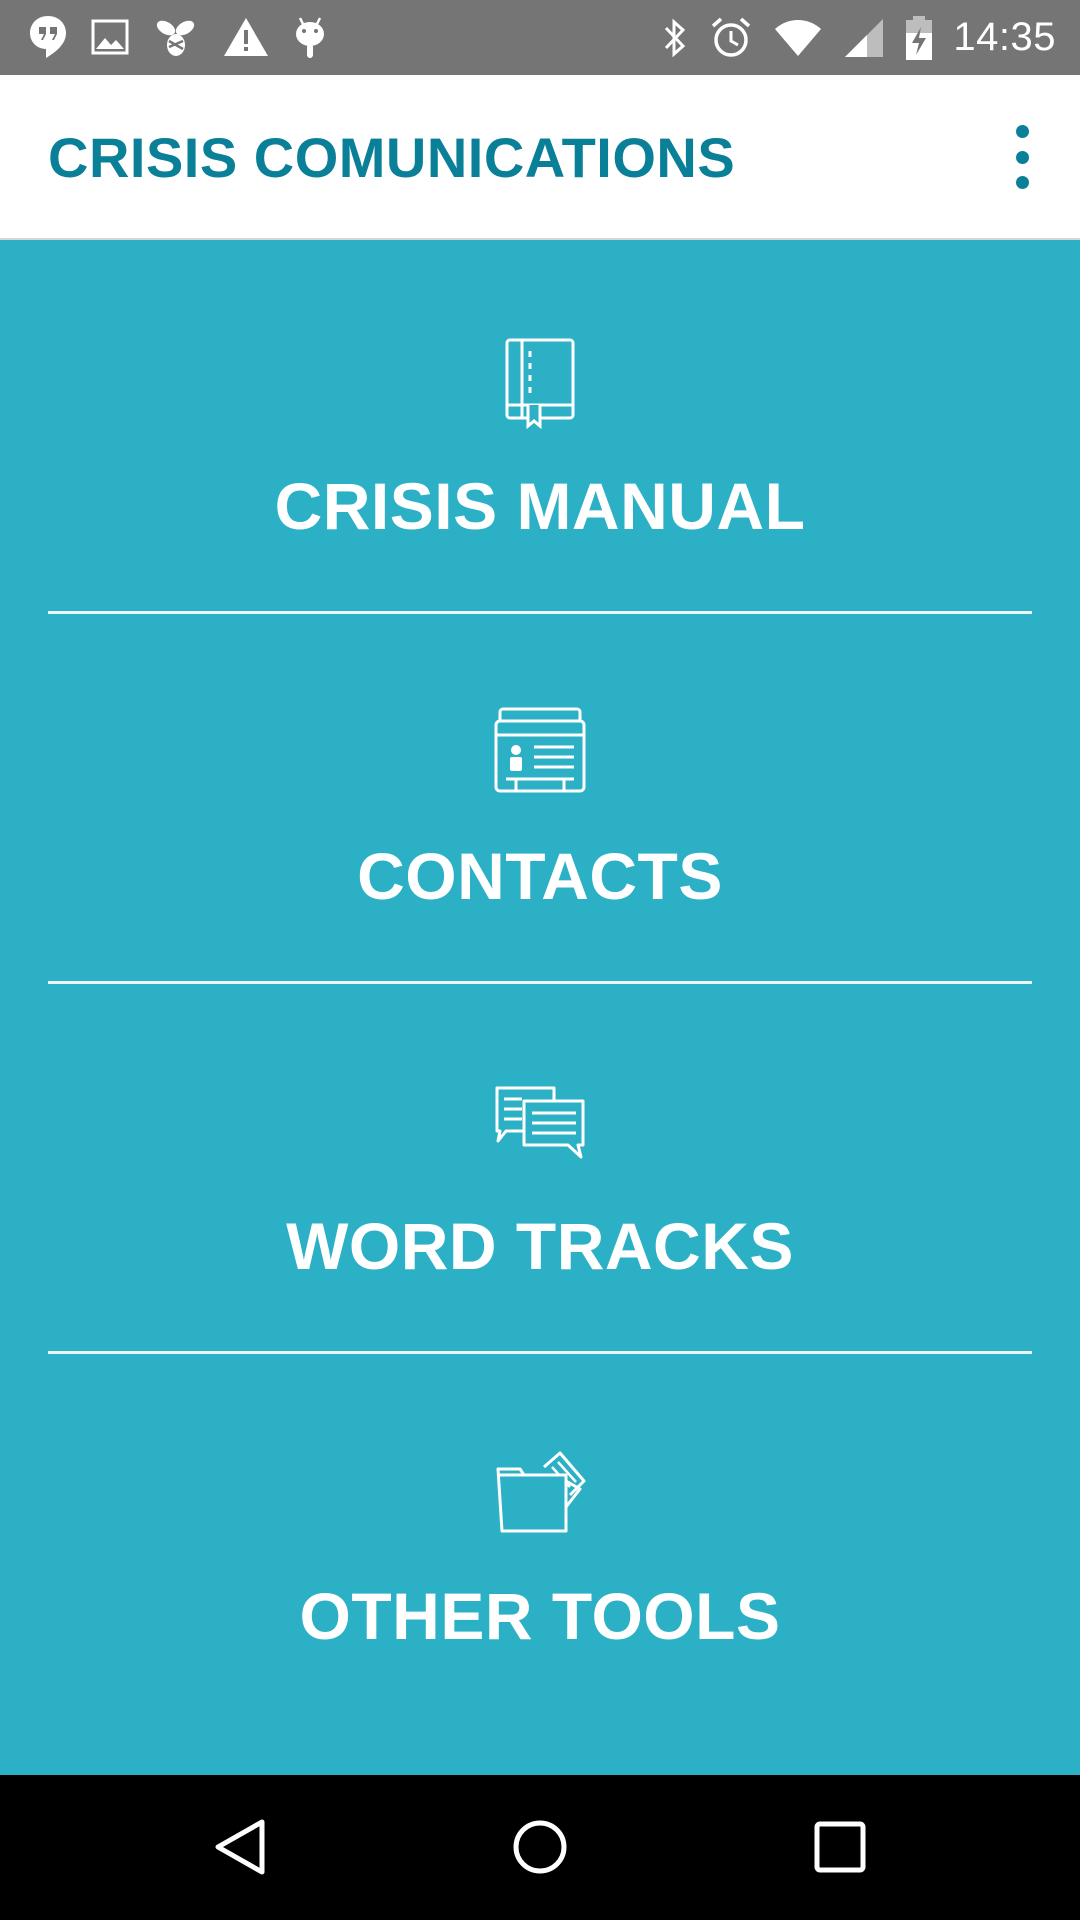 This screenshot has height=1920, width=1080. Describe the element at coordinates (392, 157) in the screenshot. I see `app-title: CRISIS COMUNICATIONS` at that location.